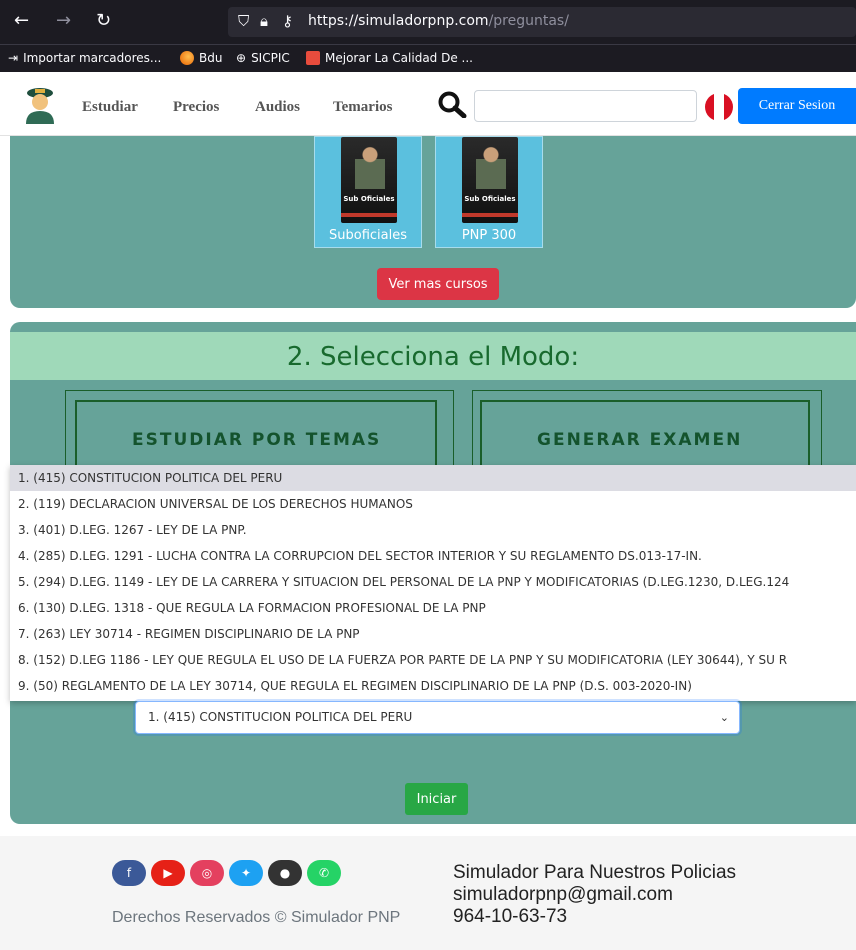  What do you see at coordinates (40, 104) in the screenshot?
I see `police-logo-icon` at bounding box center [40, 104].